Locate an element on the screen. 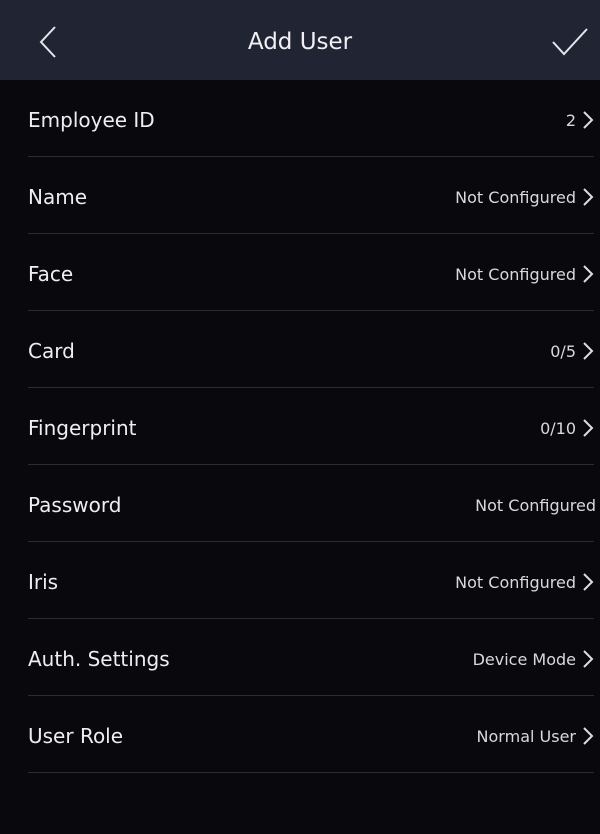 Image resolution: width=600 pixels, height=834 pixels. row-value-group: Normal User is located at coordinates (535, 736).